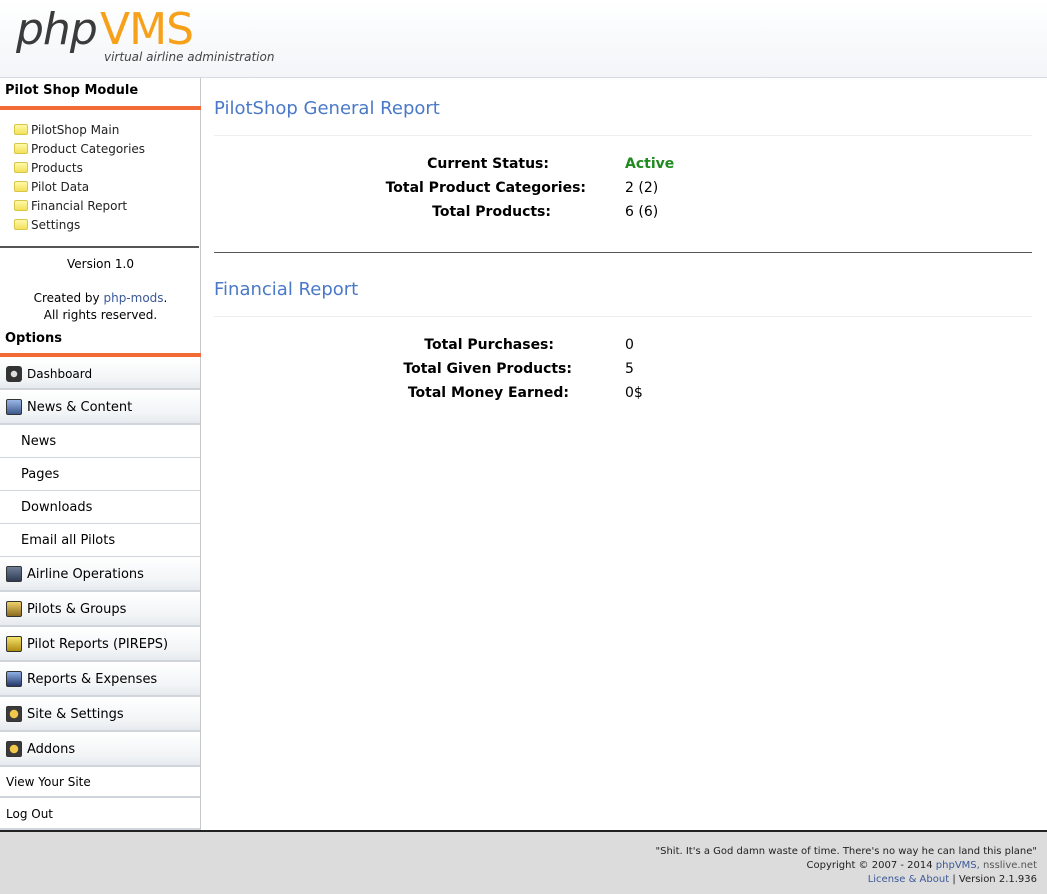 The image size is (1047, 894). Describe the element at coordinates (77, 609) in the screenshot. I see `menu-label: Pilots & Groups` at that location.